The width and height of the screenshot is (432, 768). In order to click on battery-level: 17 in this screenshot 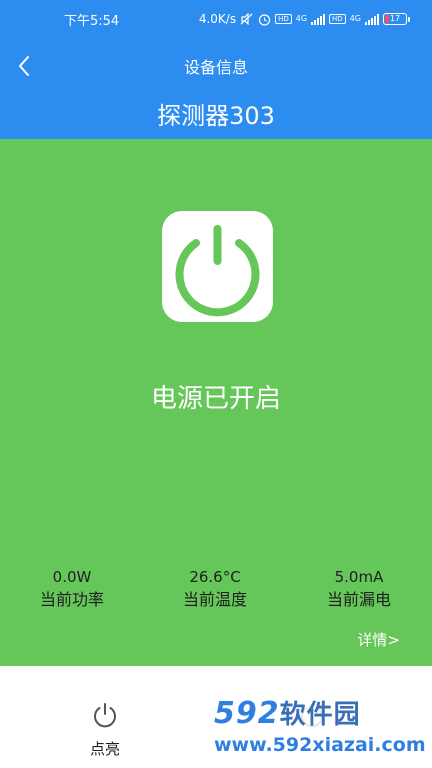, I will do `click(395, 19)`.